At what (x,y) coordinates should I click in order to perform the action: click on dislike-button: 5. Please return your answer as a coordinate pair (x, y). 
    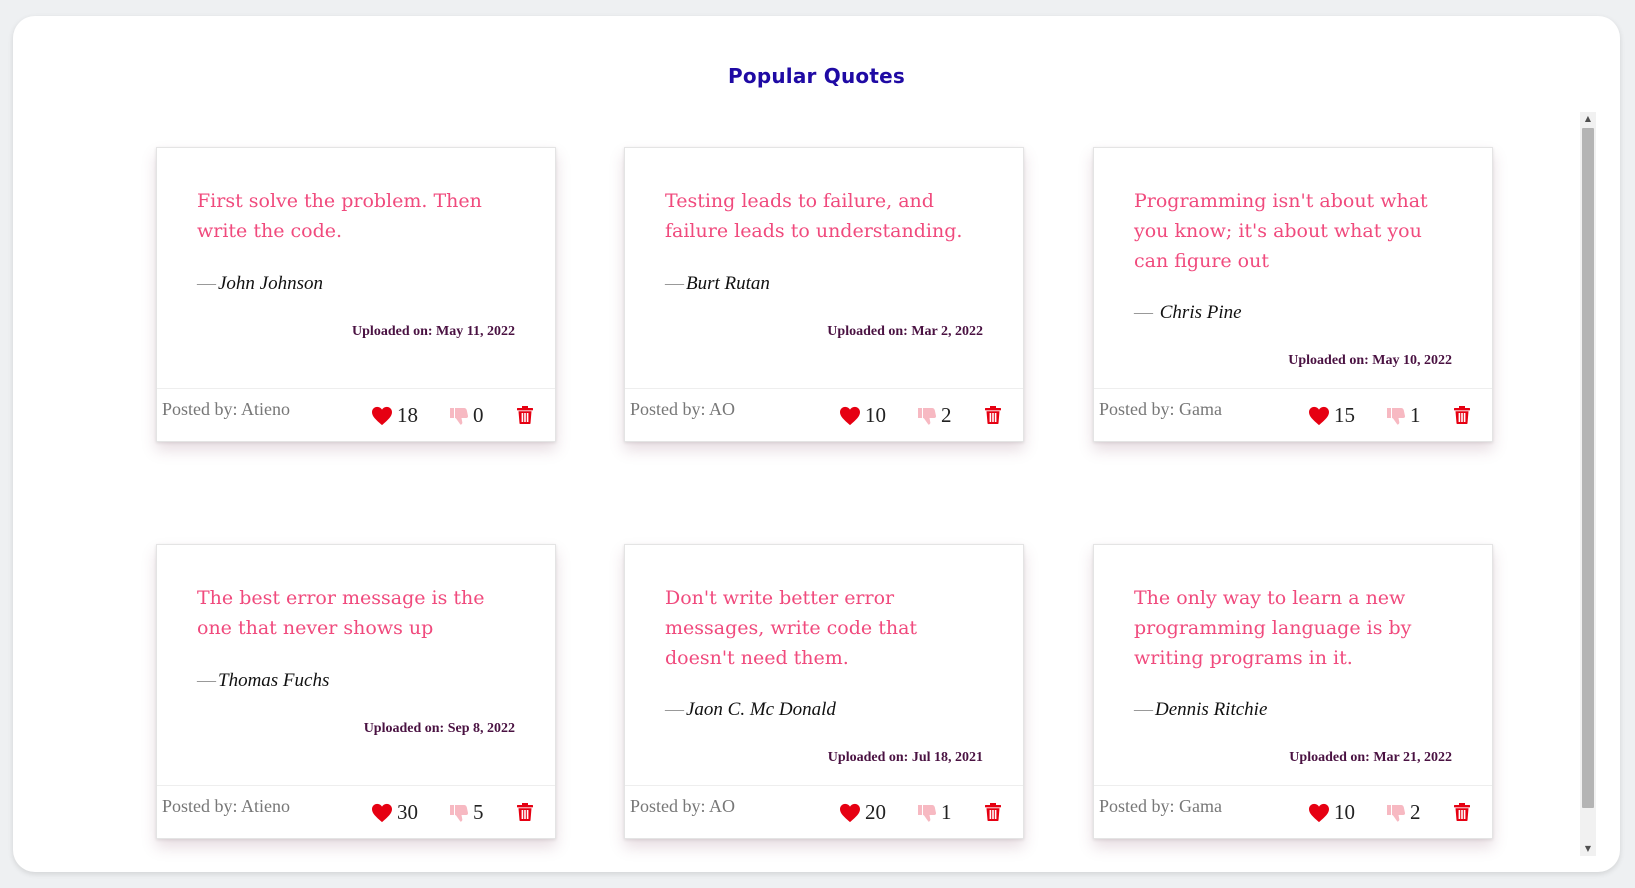
    Looking at the image, I should click on (466, 812).